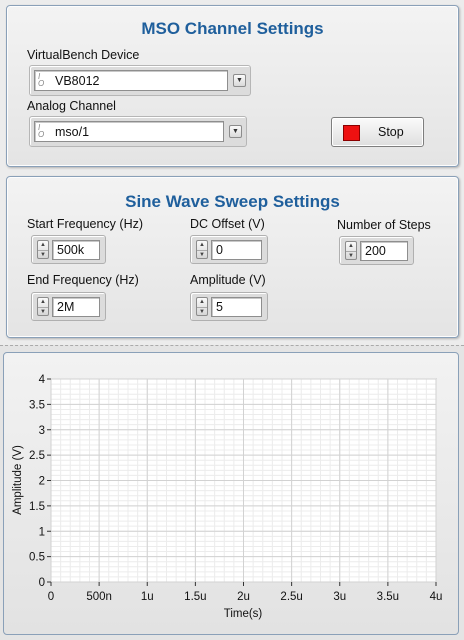  I want to click on y-tick-label: 0.5, so click(37, 558).